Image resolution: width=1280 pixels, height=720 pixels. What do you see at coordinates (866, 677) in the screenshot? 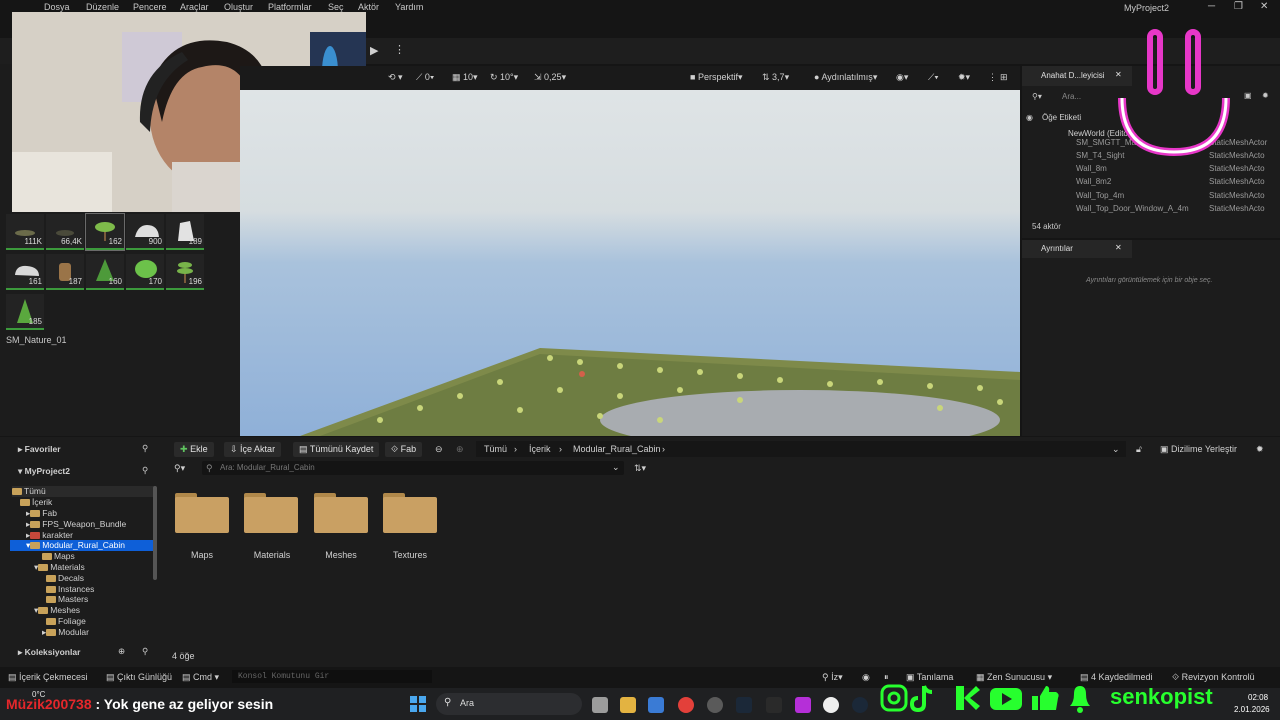
I see `record-icon: ◉` at bounding box center [866, 677].